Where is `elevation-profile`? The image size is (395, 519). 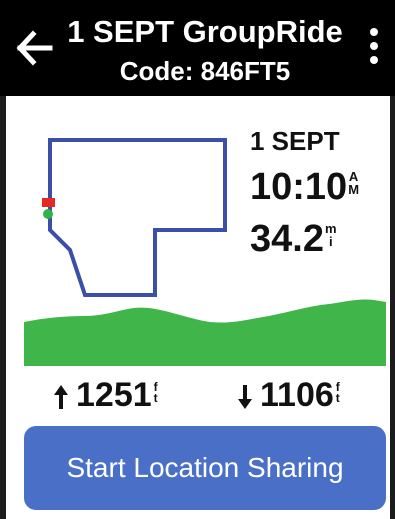 elevation-profile is located at coordinates (205, 332).